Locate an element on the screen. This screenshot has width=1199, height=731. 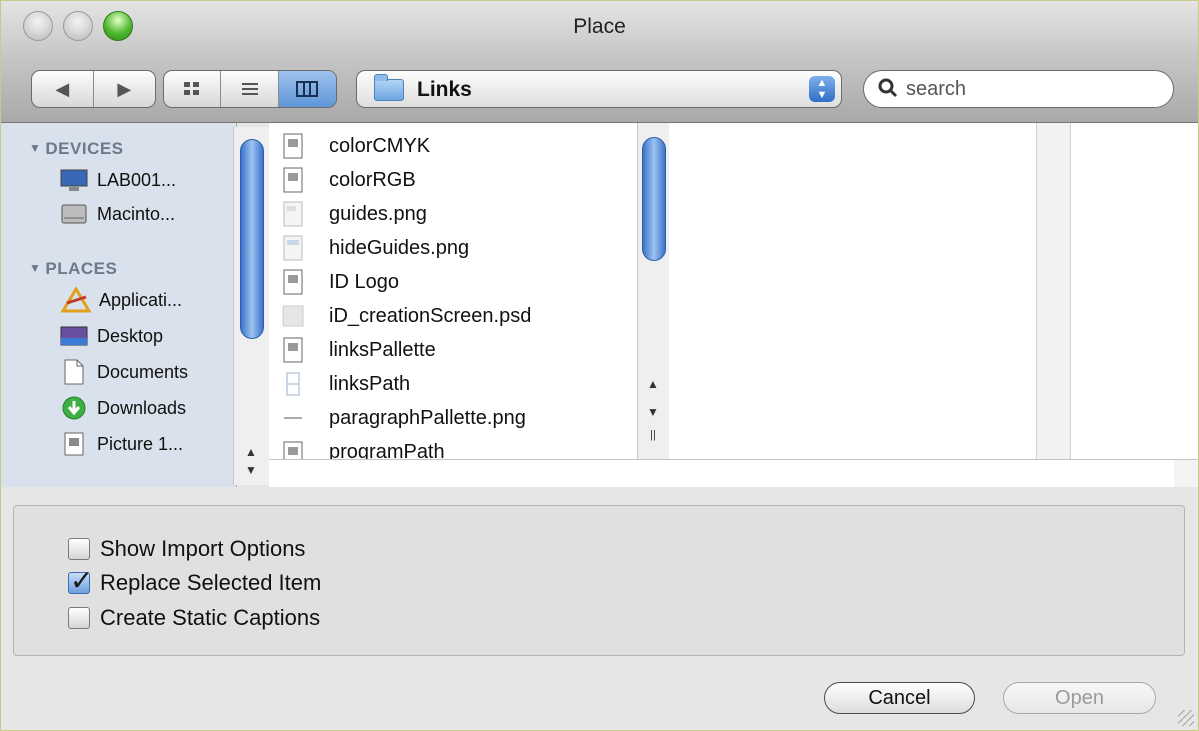
list-item: iD_creationScreen.psd is located at coordinates (406, 316).